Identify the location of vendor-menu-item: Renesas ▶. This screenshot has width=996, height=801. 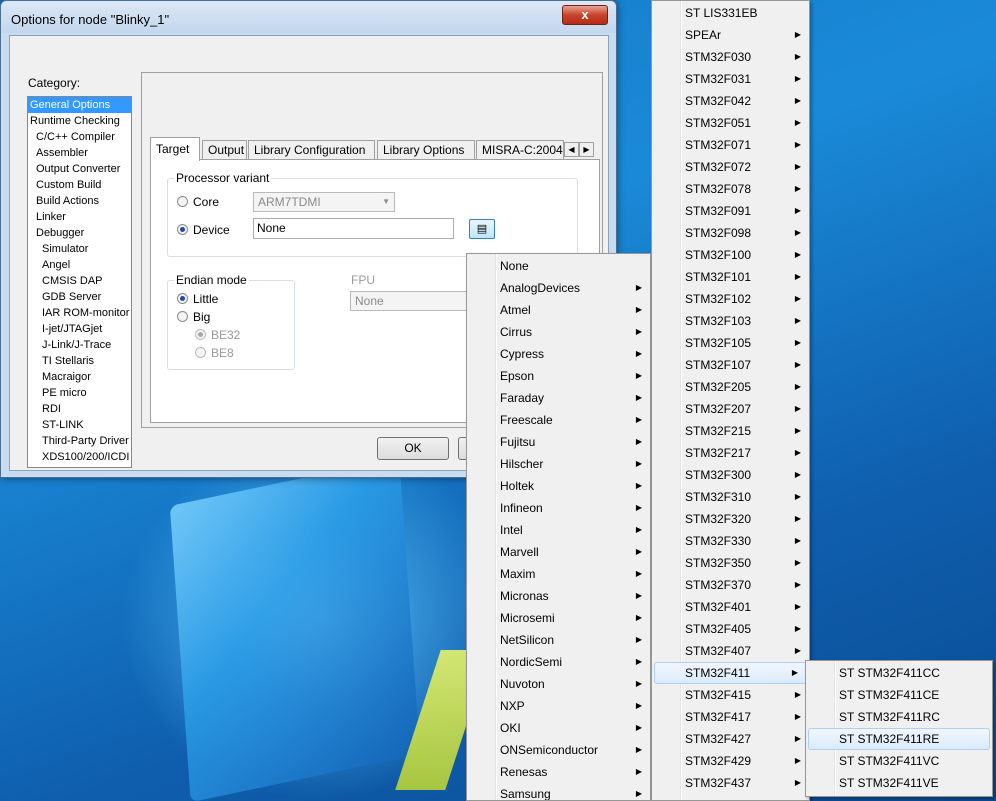
(558, 772).